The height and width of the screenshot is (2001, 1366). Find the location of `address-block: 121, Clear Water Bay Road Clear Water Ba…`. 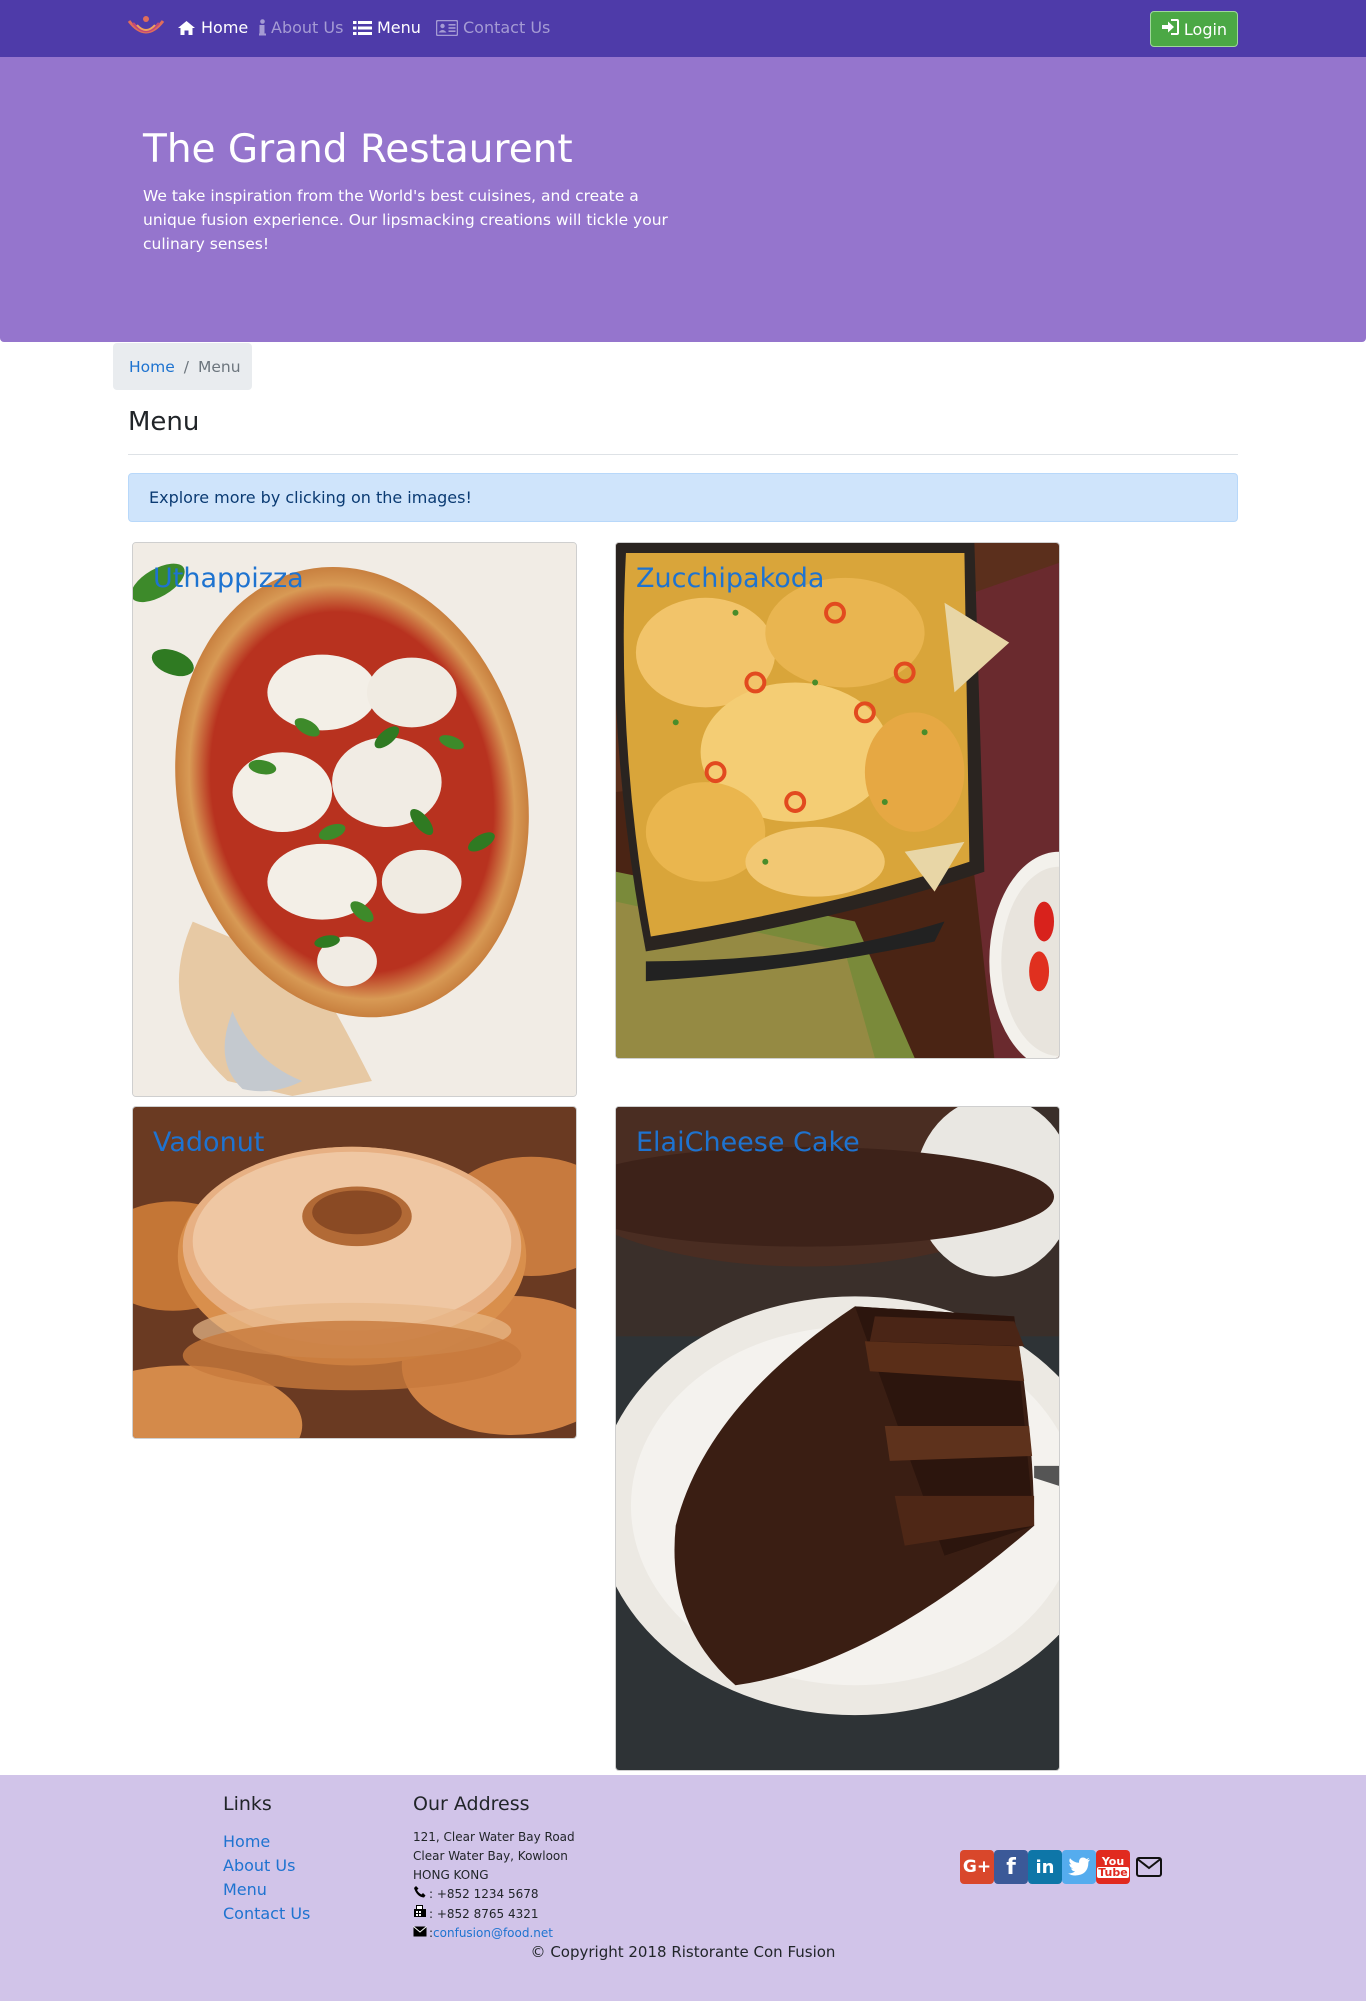

address-block: 121, Clear Water Bay Road Clear Water Ba… is located at coordinates (494, 1885).